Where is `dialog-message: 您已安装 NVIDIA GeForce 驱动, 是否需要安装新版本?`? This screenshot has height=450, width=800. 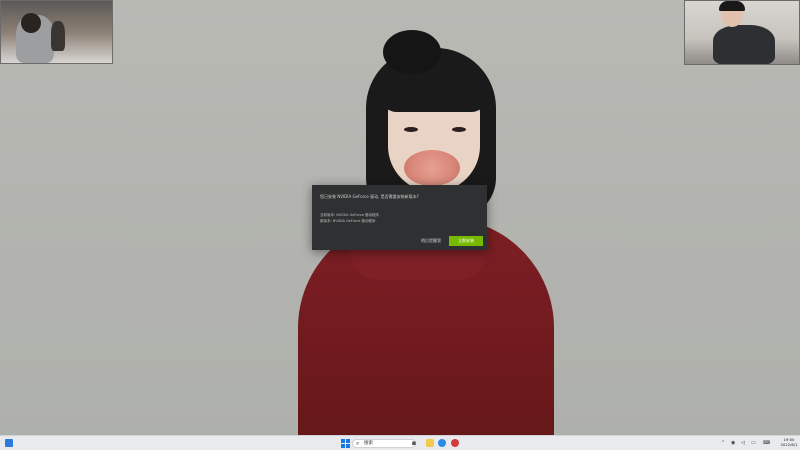
dialog-message: 您已安装 NVIDIA GeForce 驱动, 是否需要安装新版本? is located at coordinates (369, 196).